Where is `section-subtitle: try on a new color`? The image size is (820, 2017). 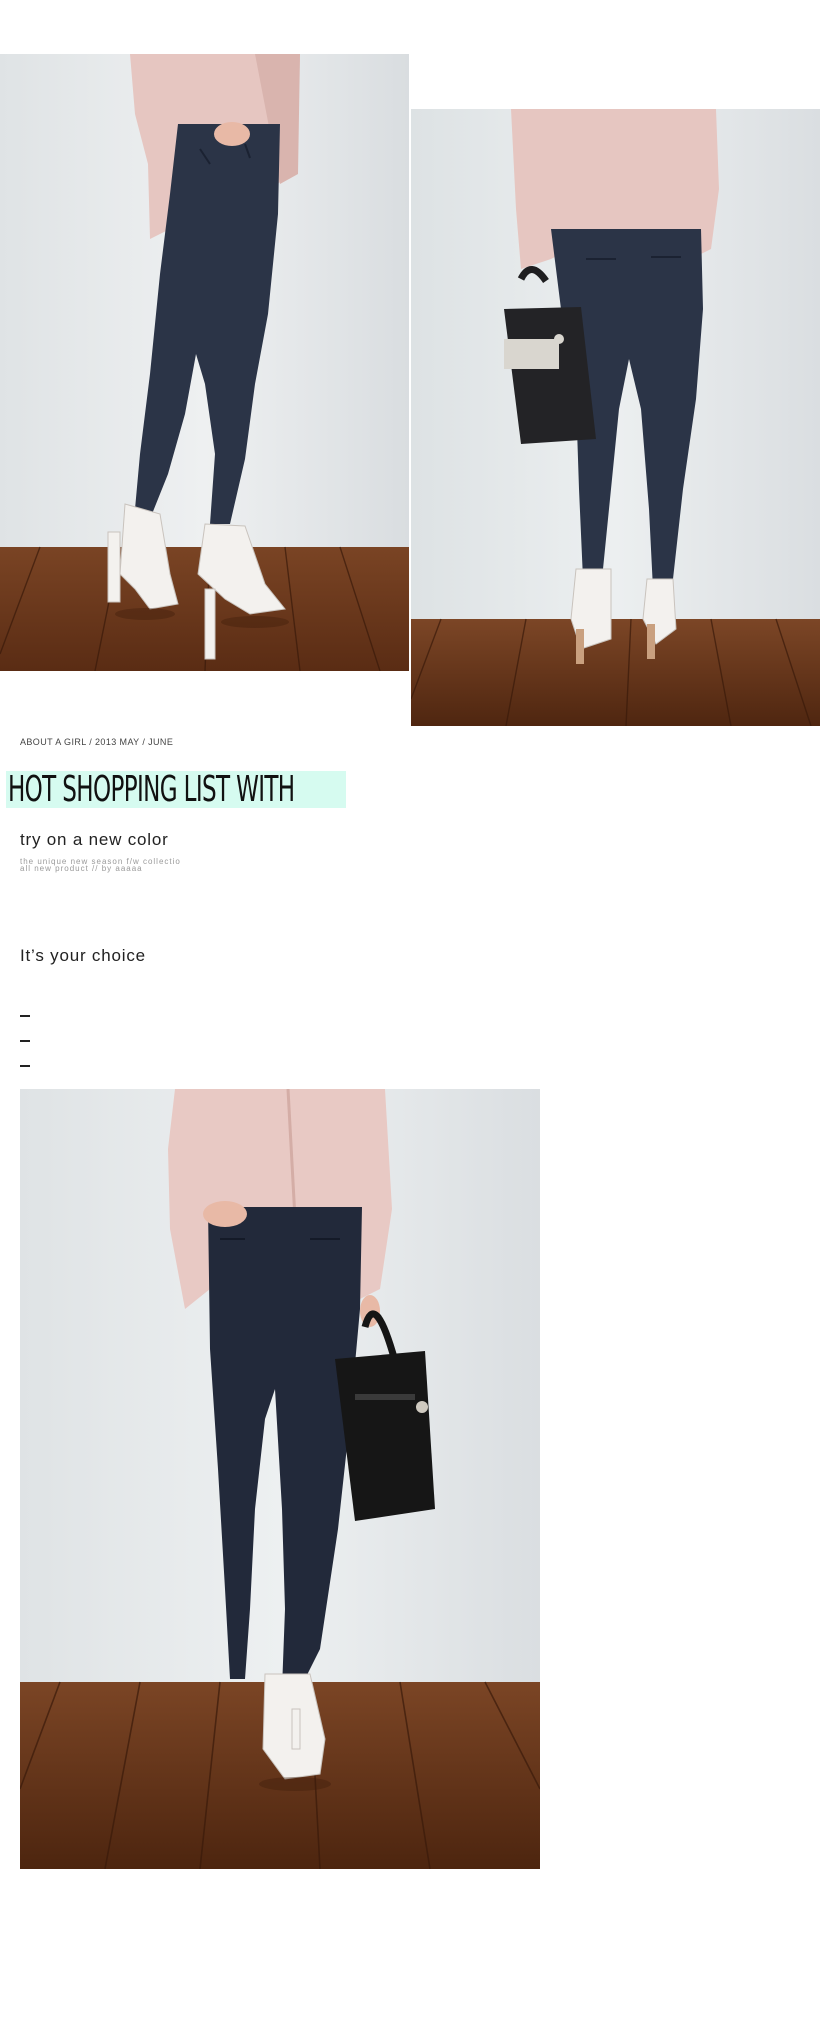 section-subtitle: try on a new color is located at coordinates (94, 839).